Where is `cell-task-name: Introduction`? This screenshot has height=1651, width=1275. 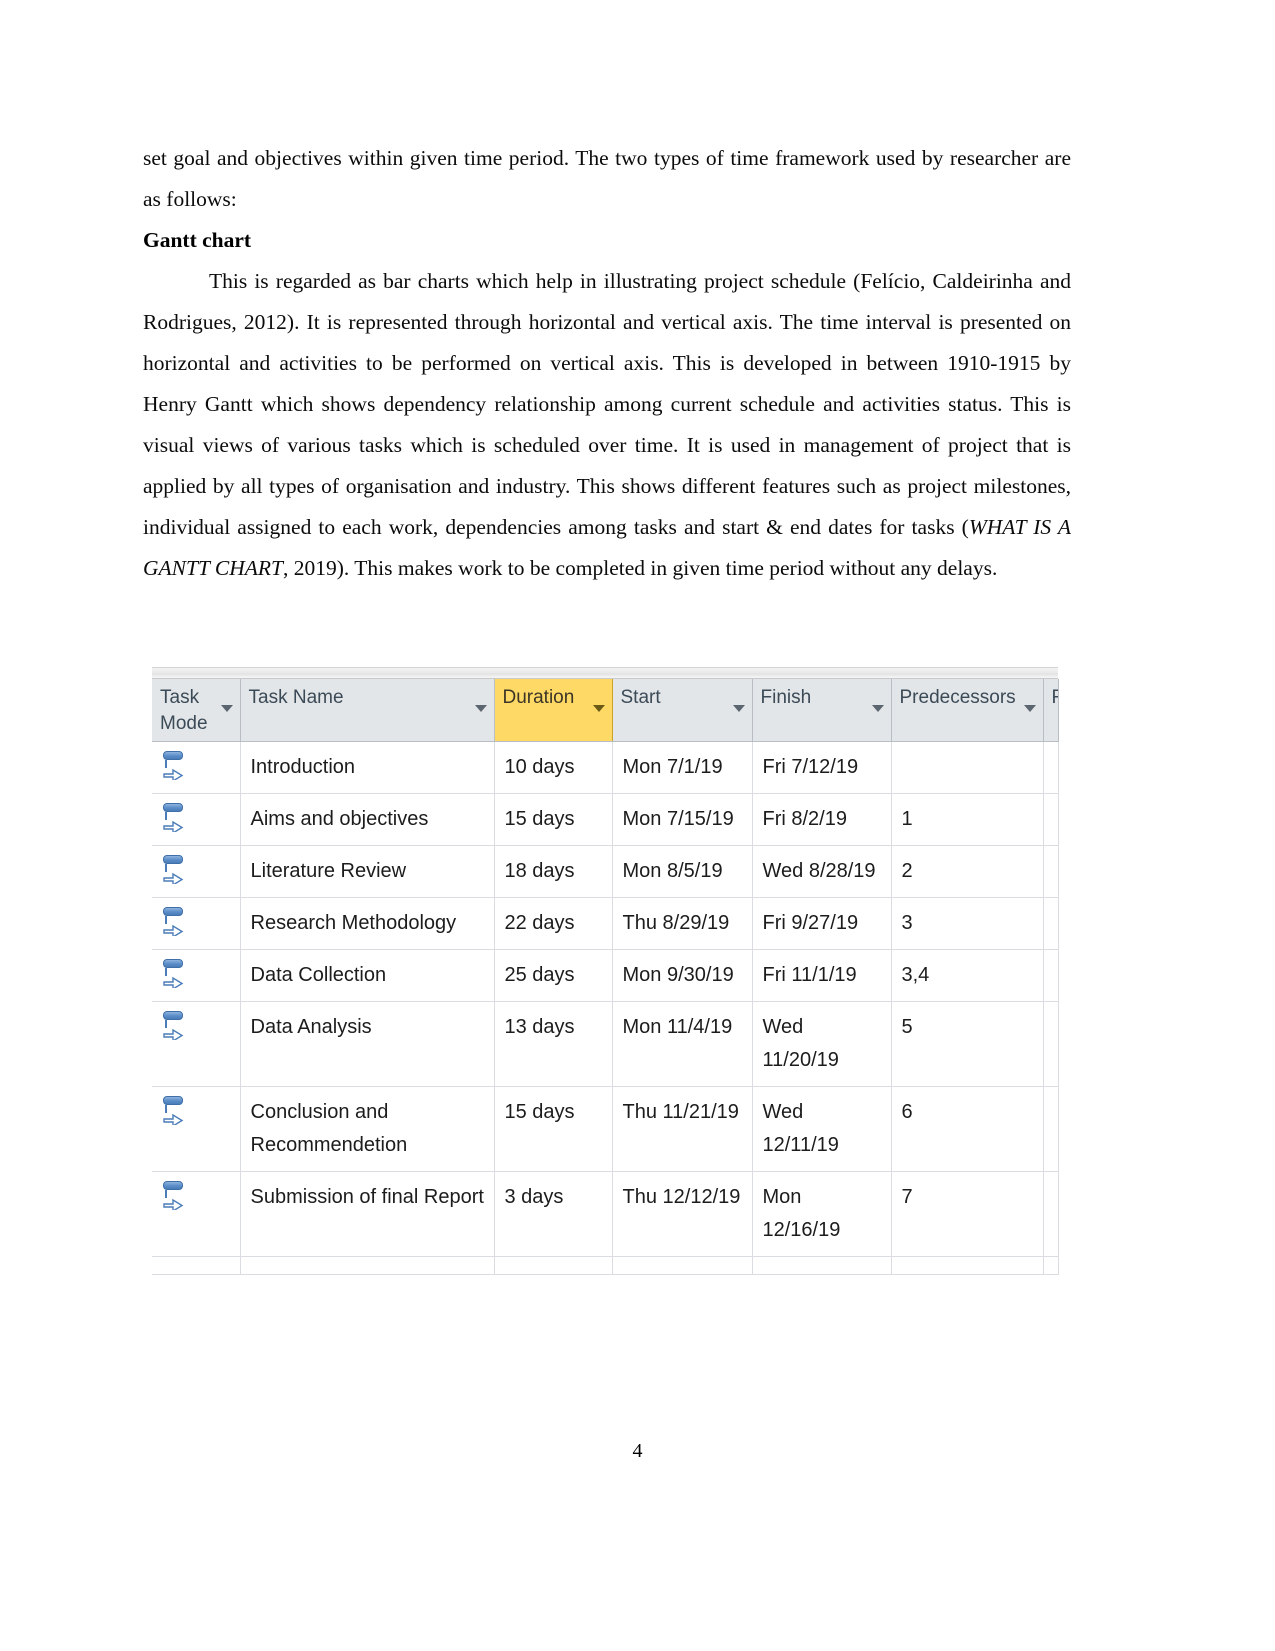
cell-task-name: Introduction is located at coordinates (367, 767).